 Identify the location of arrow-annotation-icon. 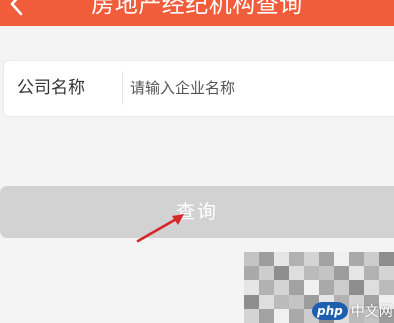
(160, 228).